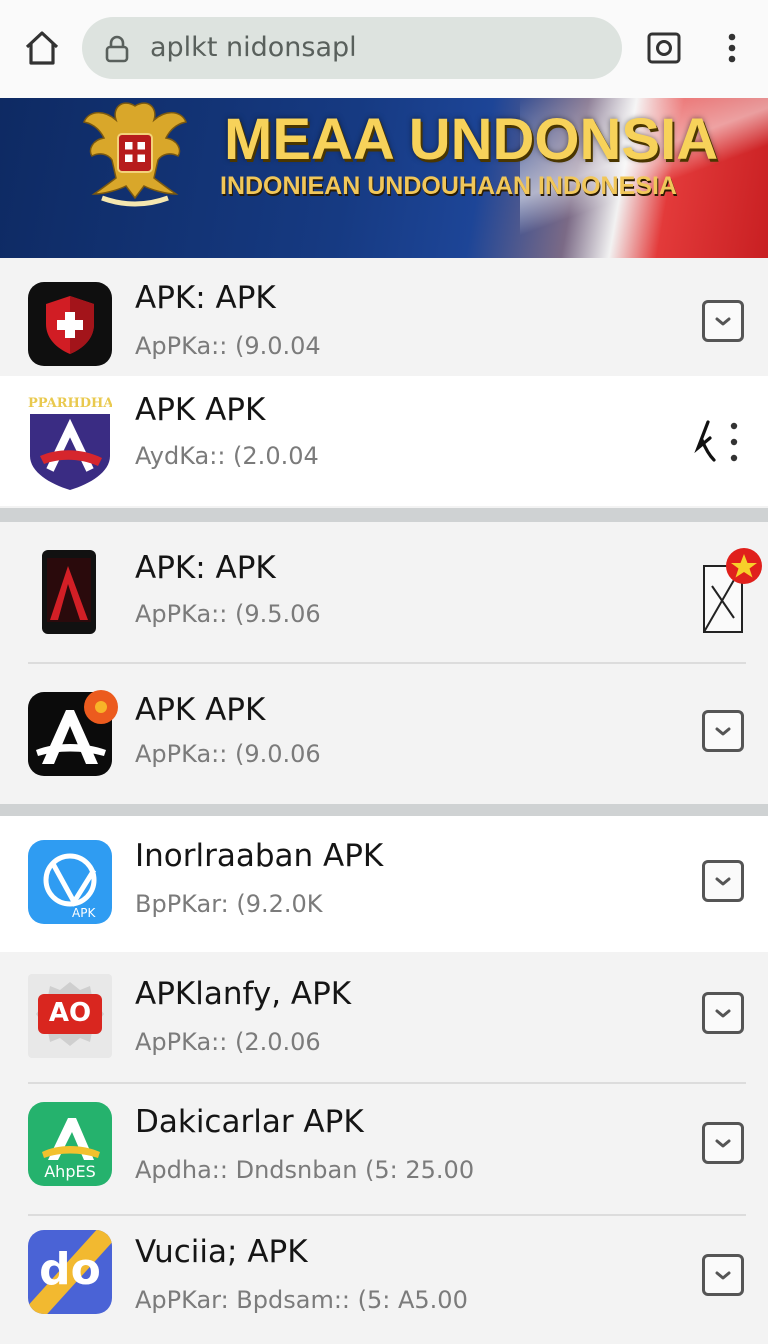 This screenshot has height=1344, width=768. What do you see at coordinates (471, 139) in the screenshot?
I see `banner-title: MEAA UNDONSIA` at bounding box center [471, 139].